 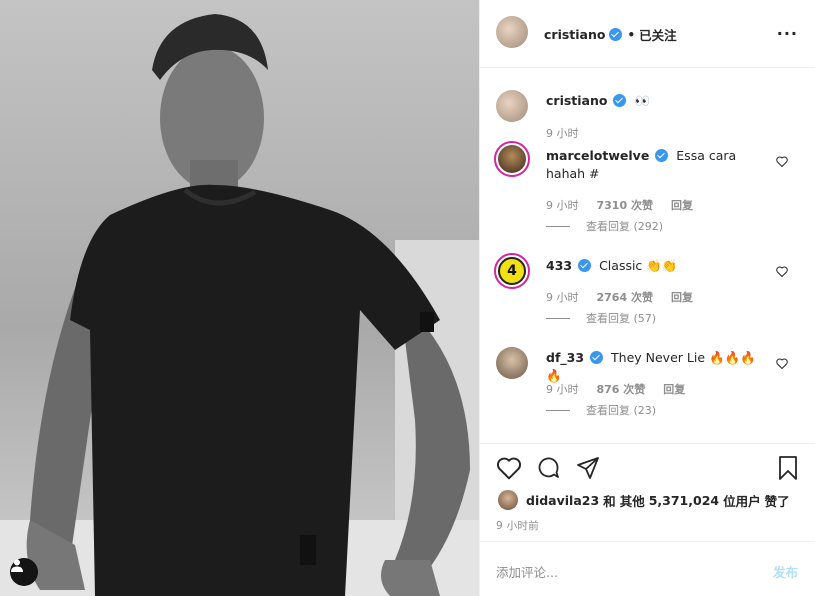 I want to click on author-name-row: cristiano • 已关注, so click(x=610, y=34).